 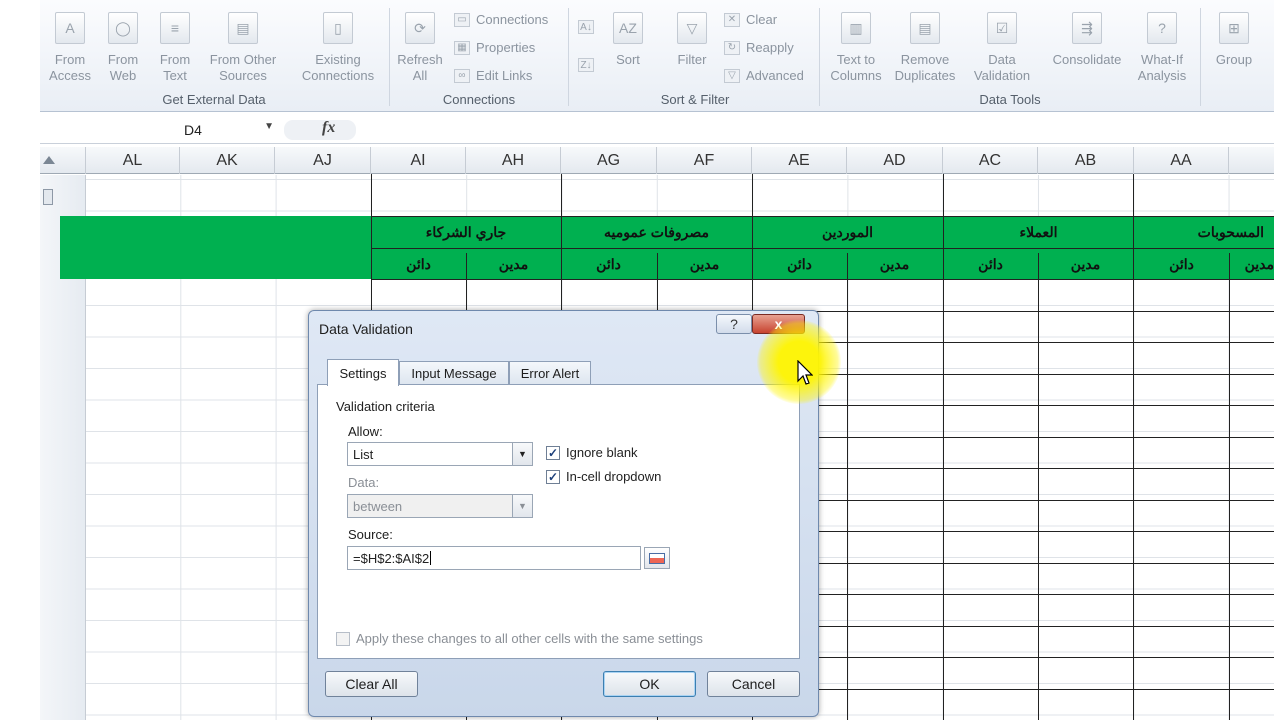 What do you see at coordinates (799, 160) in the screenshot?
I see `column-header: AE` at bounding box center [799, 160].